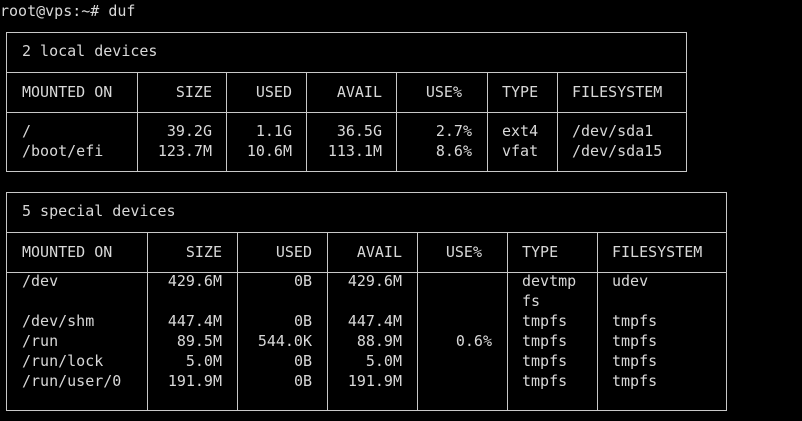  Describe the element at coordinates (99, 211) in the screenshot. I see `table-title: 5 special devices` at that location.